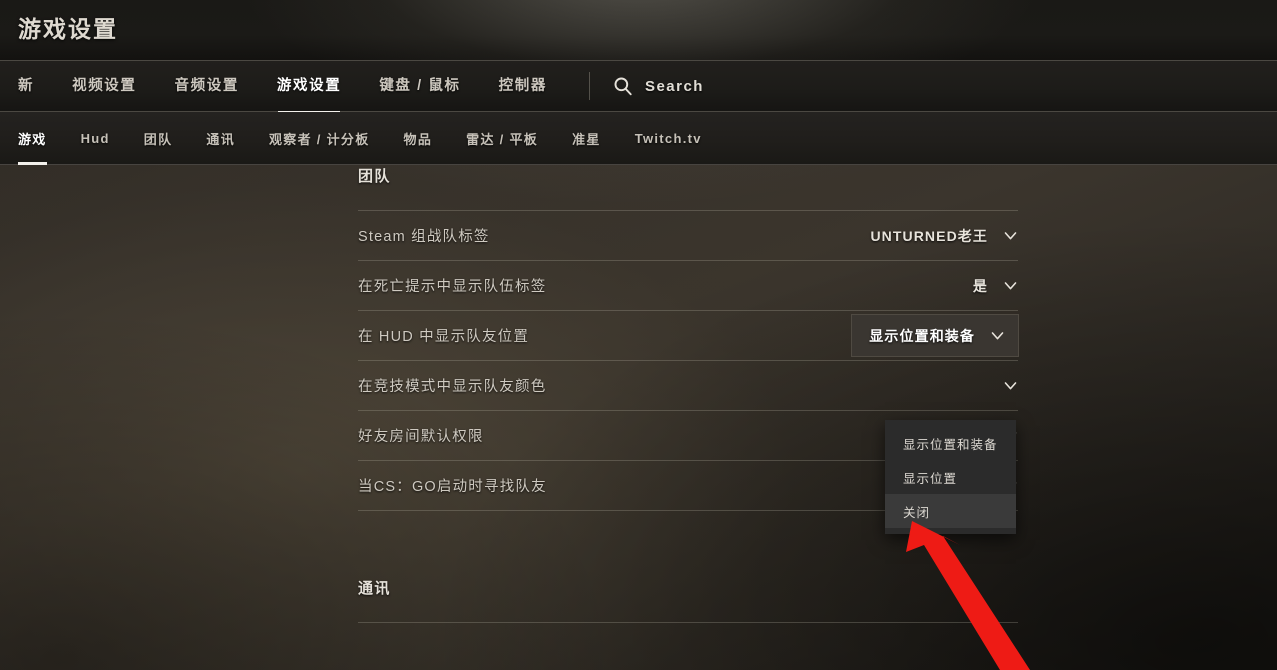 This screenshot has width=1277, height=670. I want to click on main-nav-item-0: 新, so click(26, 86).